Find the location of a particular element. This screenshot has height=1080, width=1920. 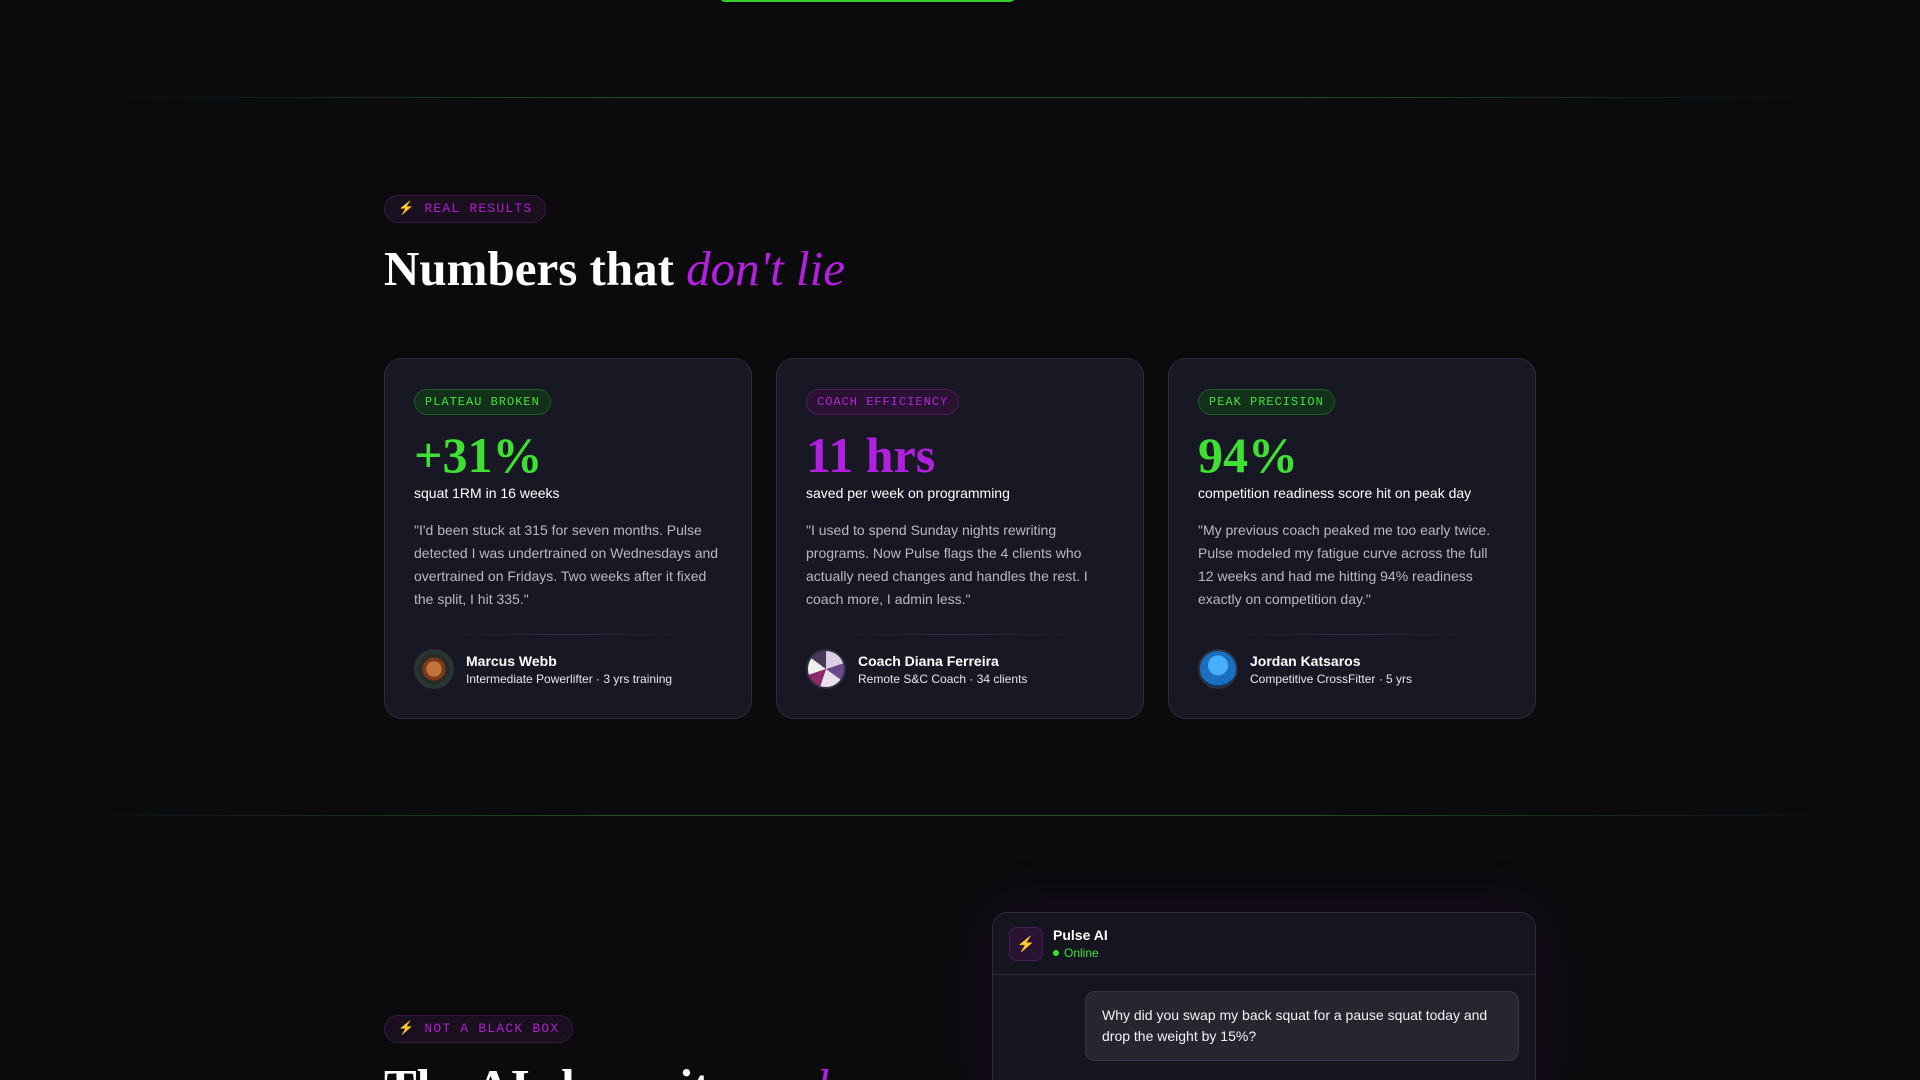

chat-header: ⚡ Pulse AI Online is located at coordinates (1264, 944).